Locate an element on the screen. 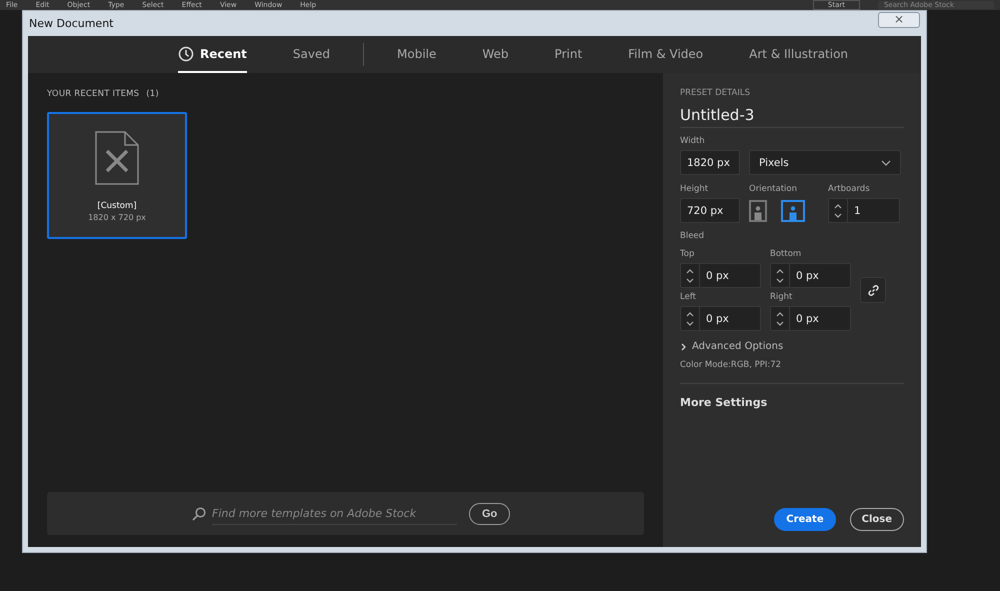 The height and width of the screenshot is (591, 1000). height-field: 720 px is located at coordinates (710, 210).